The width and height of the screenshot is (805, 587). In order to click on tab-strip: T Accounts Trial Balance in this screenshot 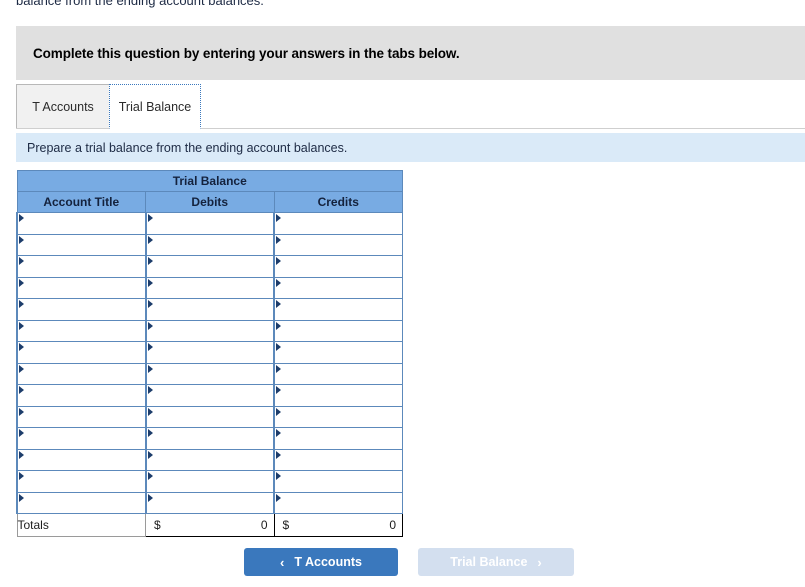, I will do `click(410, 106)`.